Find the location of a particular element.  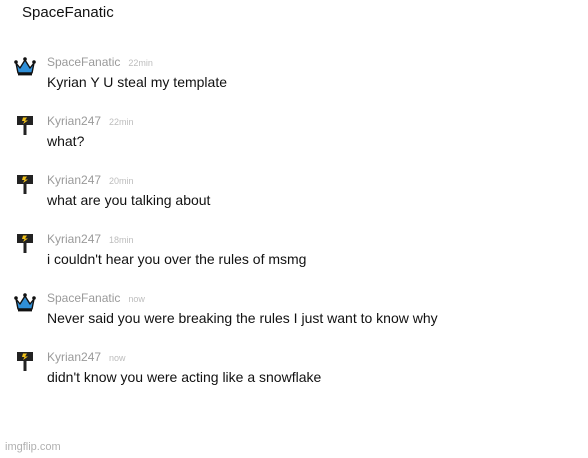

message-text: what? is located at coordinates (66, 141).